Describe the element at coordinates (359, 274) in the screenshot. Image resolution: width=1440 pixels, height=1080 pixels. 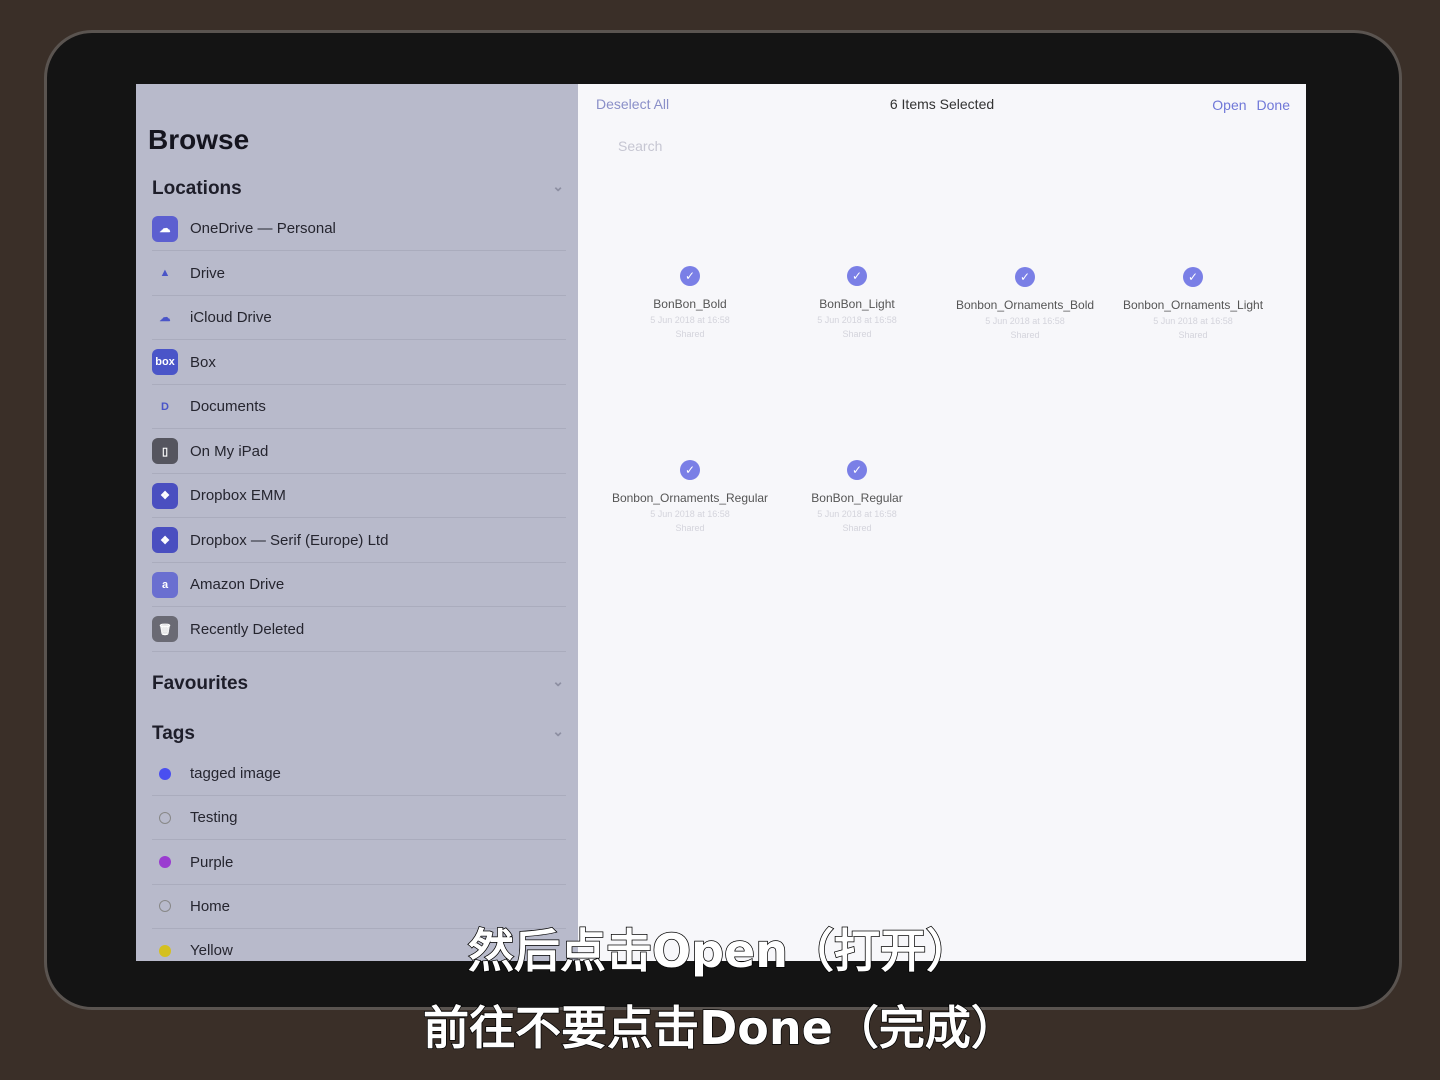
I see `sidebar-item: ▲ Drive` at that location.